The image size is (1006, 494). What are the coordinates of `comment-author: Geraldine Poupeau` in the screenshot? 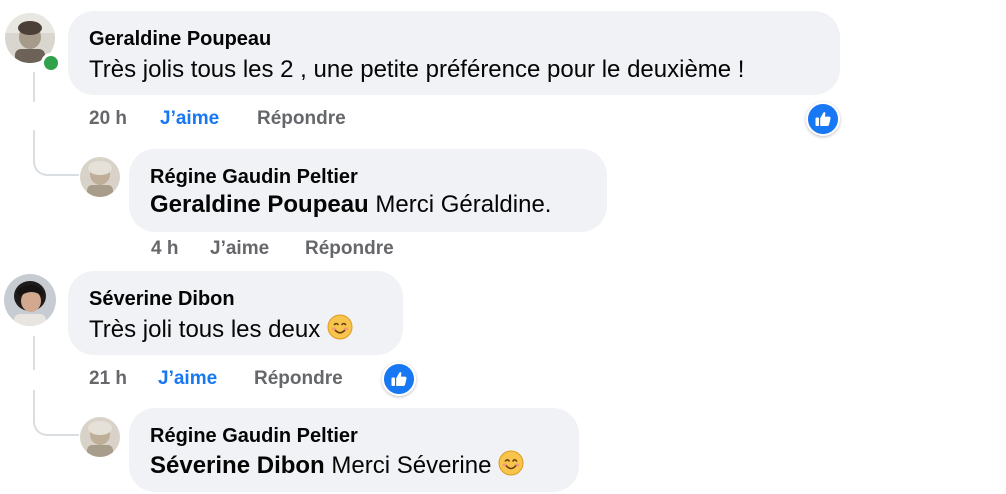 It's located at (180, 39).